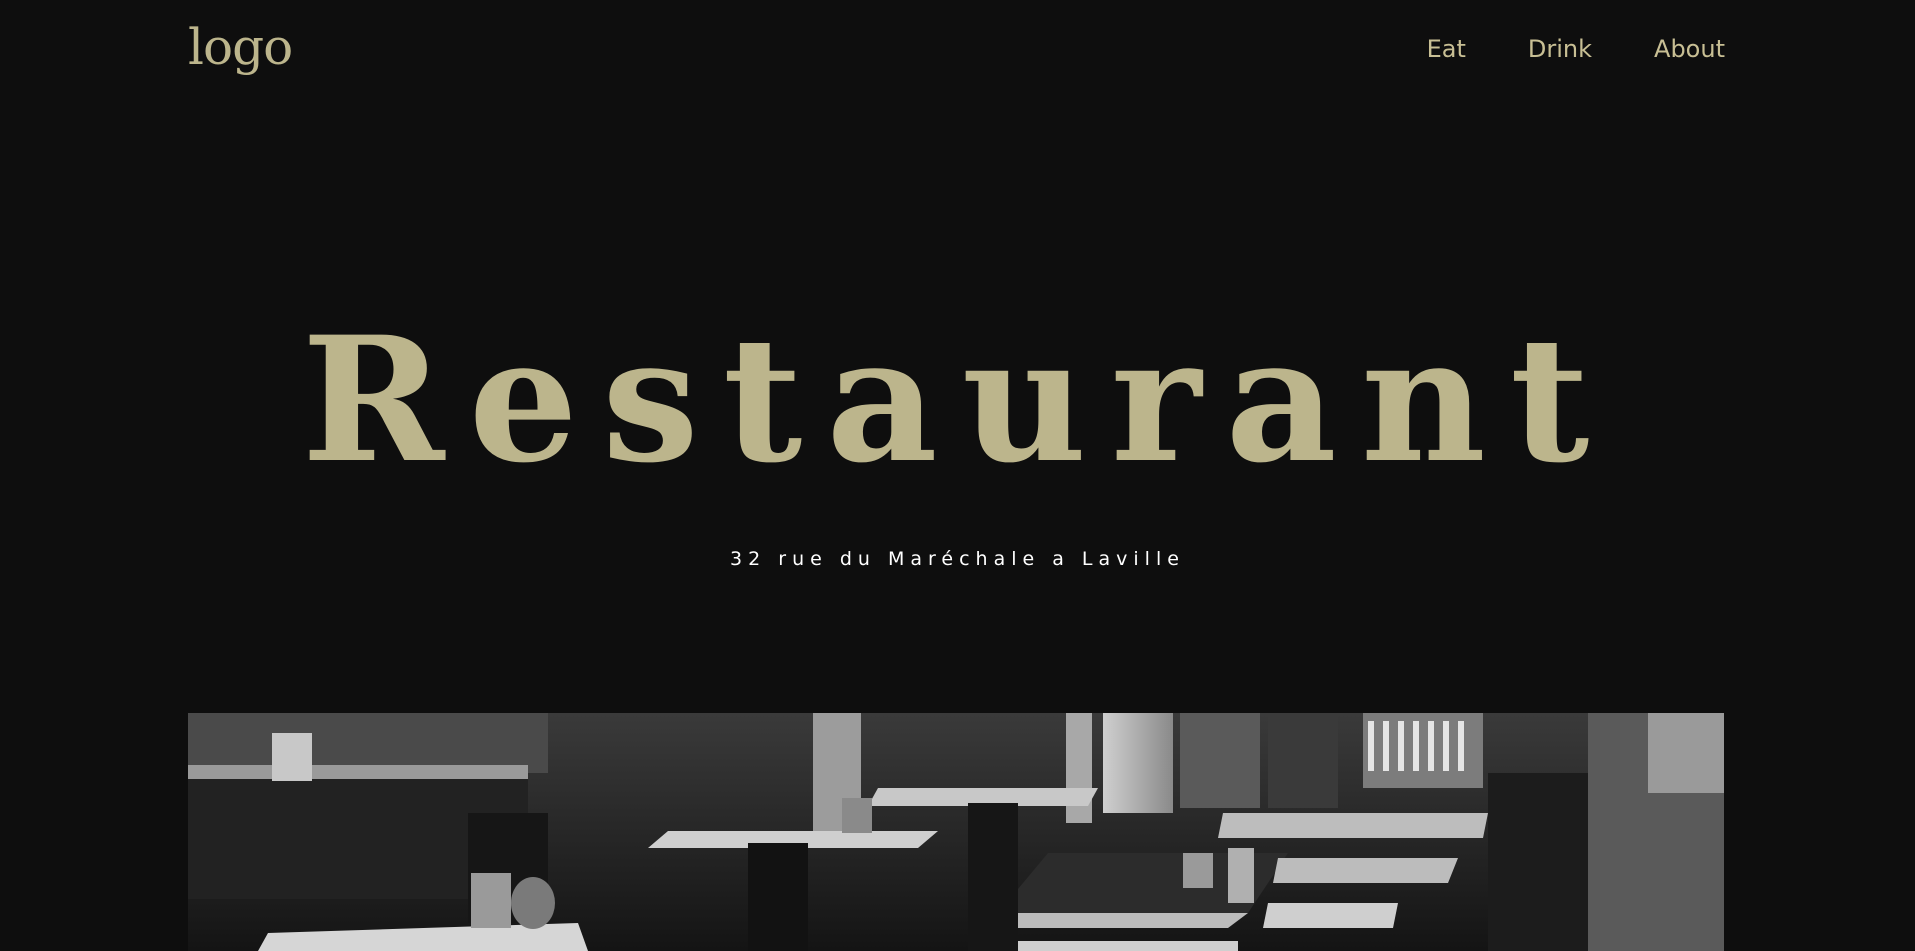  Describe the element at coordinates (957, 399) in the screenshot. I see `hero-title: Restaurant` at that location.